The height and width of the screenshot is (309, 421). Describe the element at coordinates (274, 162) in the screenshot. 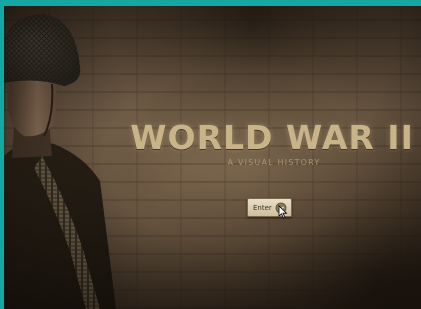

I see `page-subtitle: A VISUAL HISTORY` at that location.